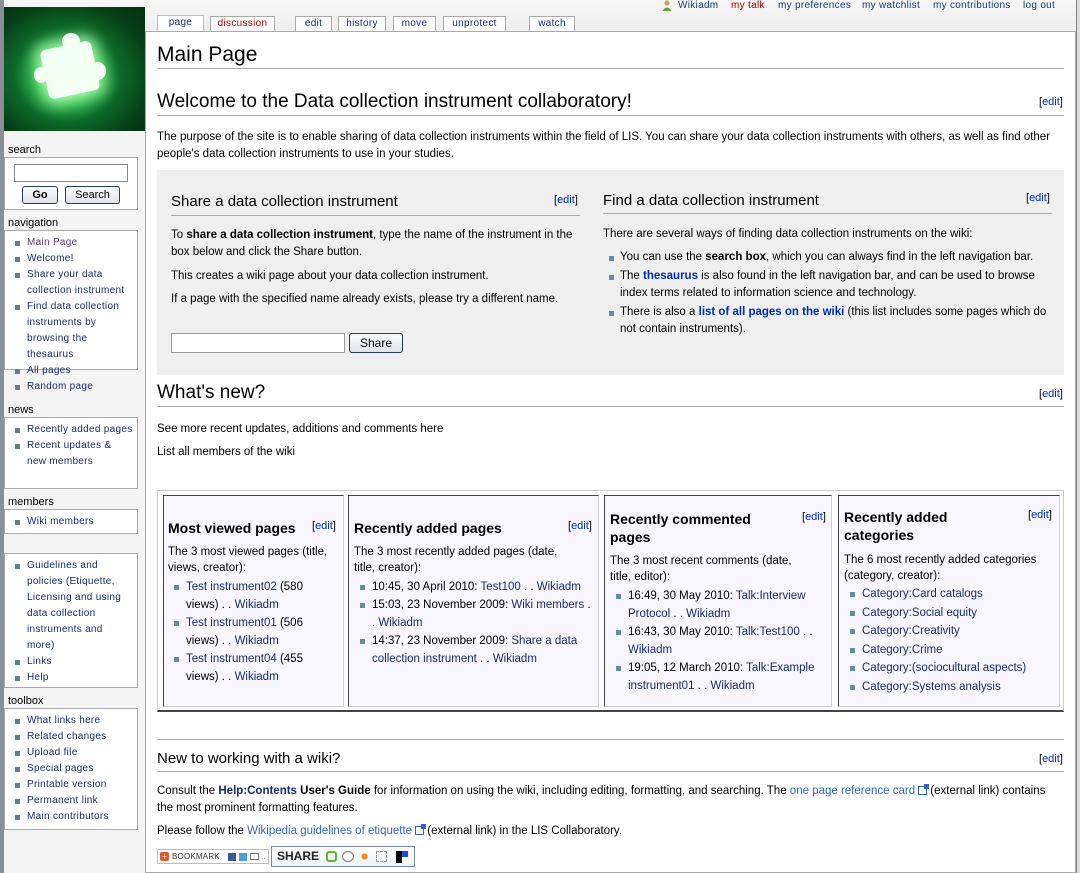  Describe the element at coordinates (852, 791) in the screenshot. I see `reference-card-link: one page reference card` at that location.